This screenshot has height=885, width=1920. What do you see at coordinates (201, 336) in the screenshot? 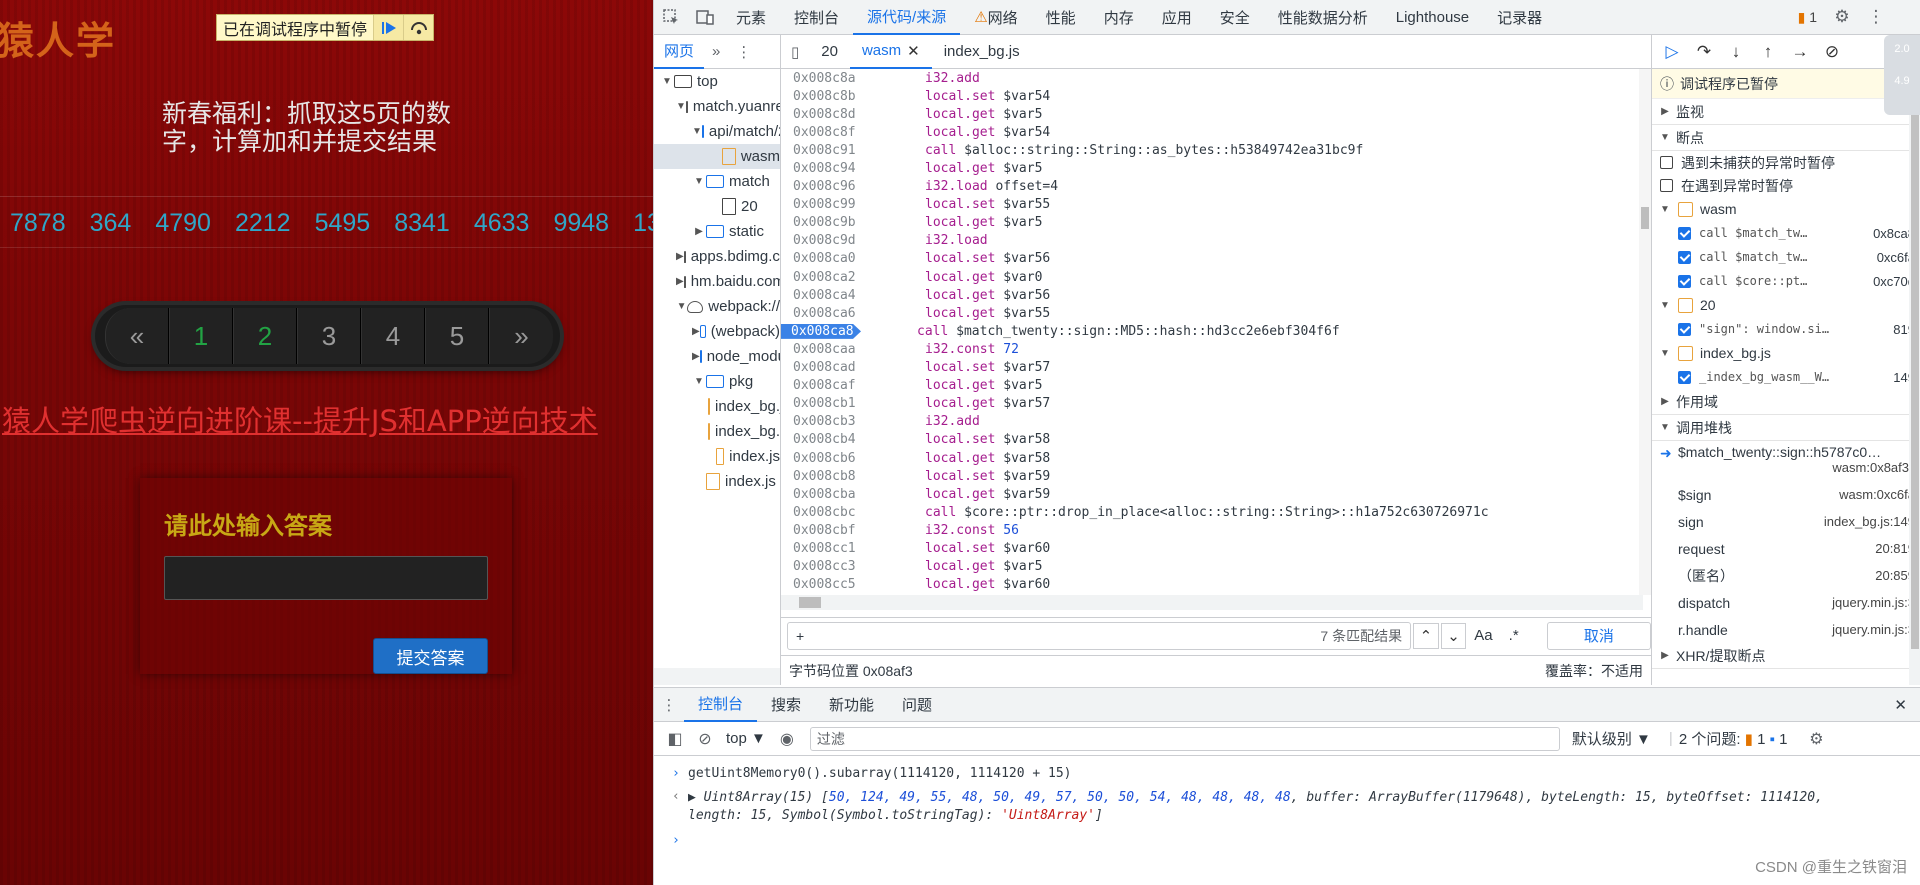
I see `page-button-1: 1` at bounding box center [201, 336].